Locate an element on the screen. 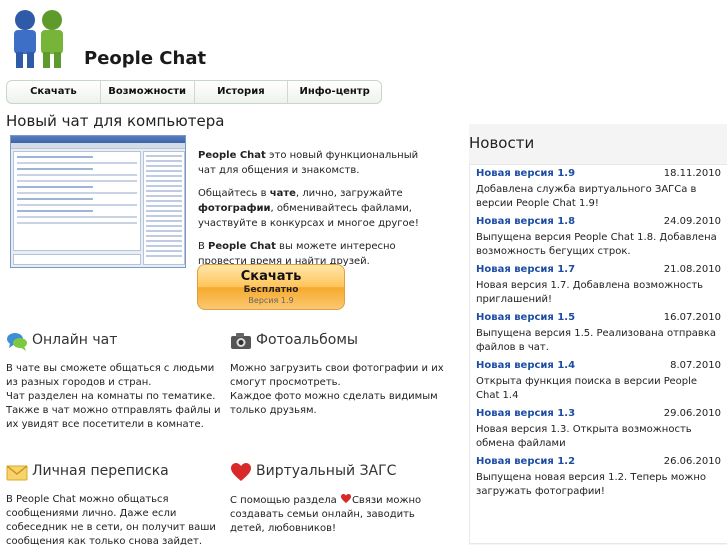  news-item-header: Новая версия 1.7 21.08.2010 is located at coordinates (598, 271).